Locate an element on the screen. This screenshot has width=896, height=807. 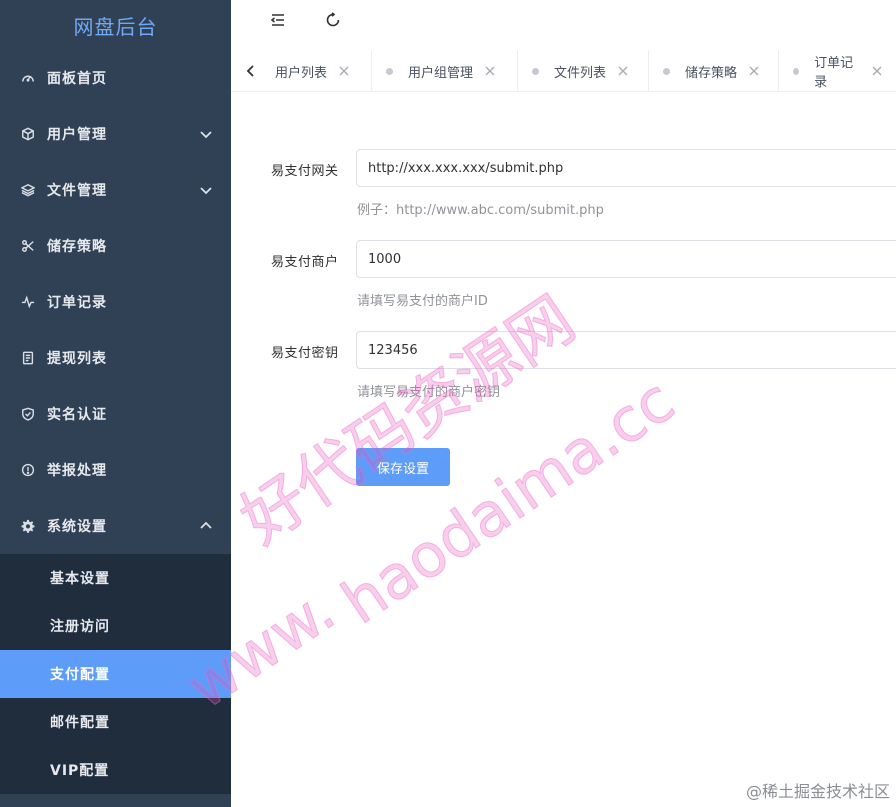
submenu-item-registration-access: 注册访问 is located at coordinates (115, 626).